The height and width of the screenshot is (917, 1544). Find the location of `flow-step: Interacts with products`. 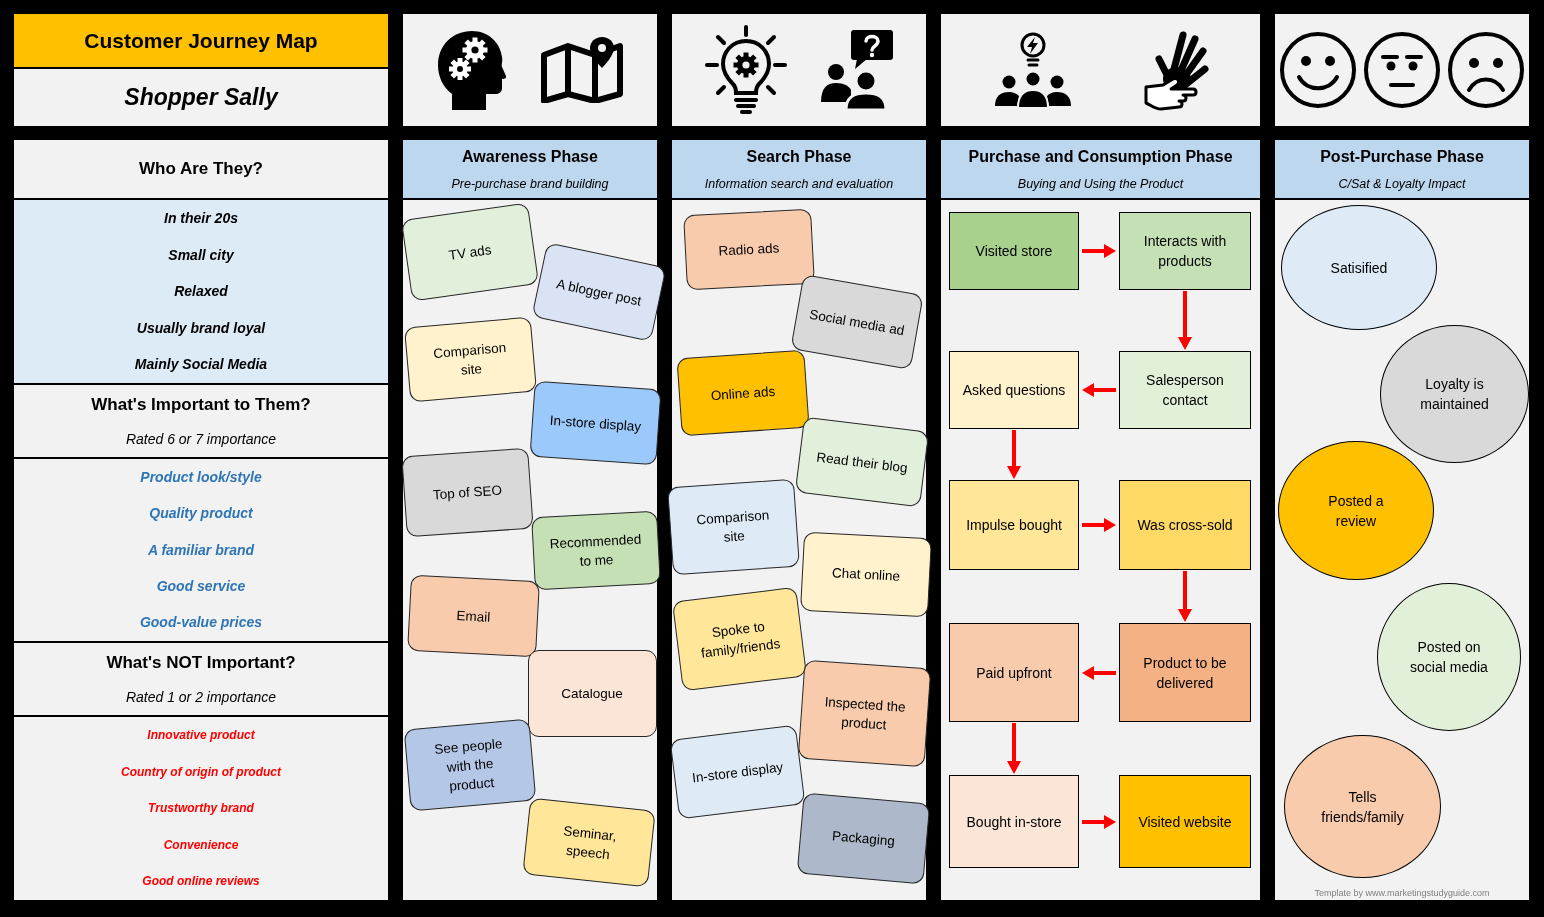

flow-step: Interacts with products is located at coordinates (1185, 251).